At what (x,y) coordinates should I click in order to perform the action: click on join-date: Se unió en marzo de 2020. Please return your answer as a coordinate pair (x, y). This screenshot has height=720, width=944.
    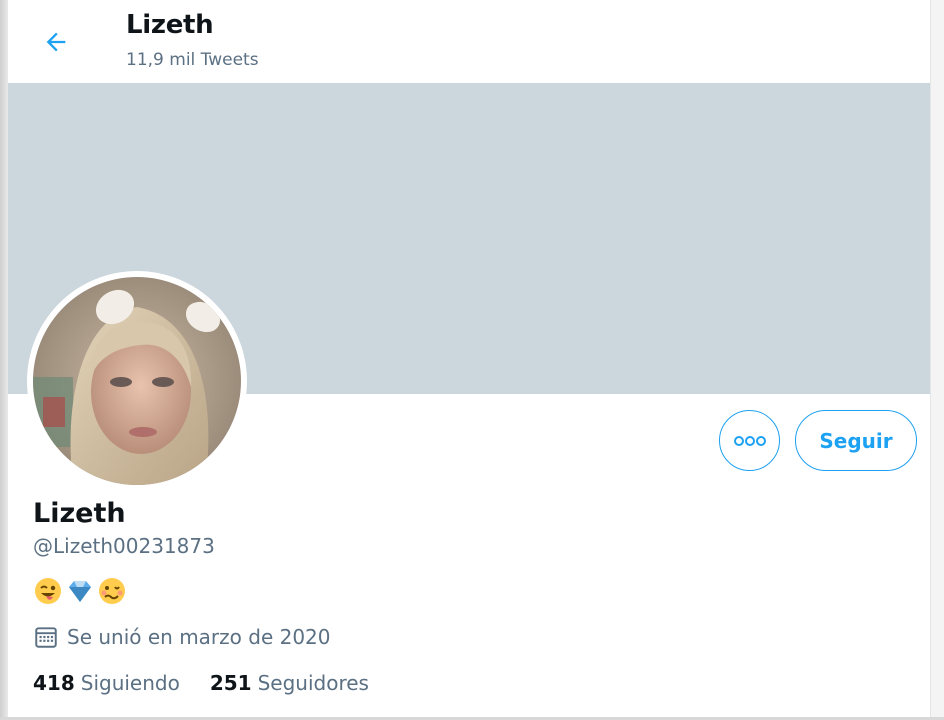
    Looking at the image, I should click on (182, 637).